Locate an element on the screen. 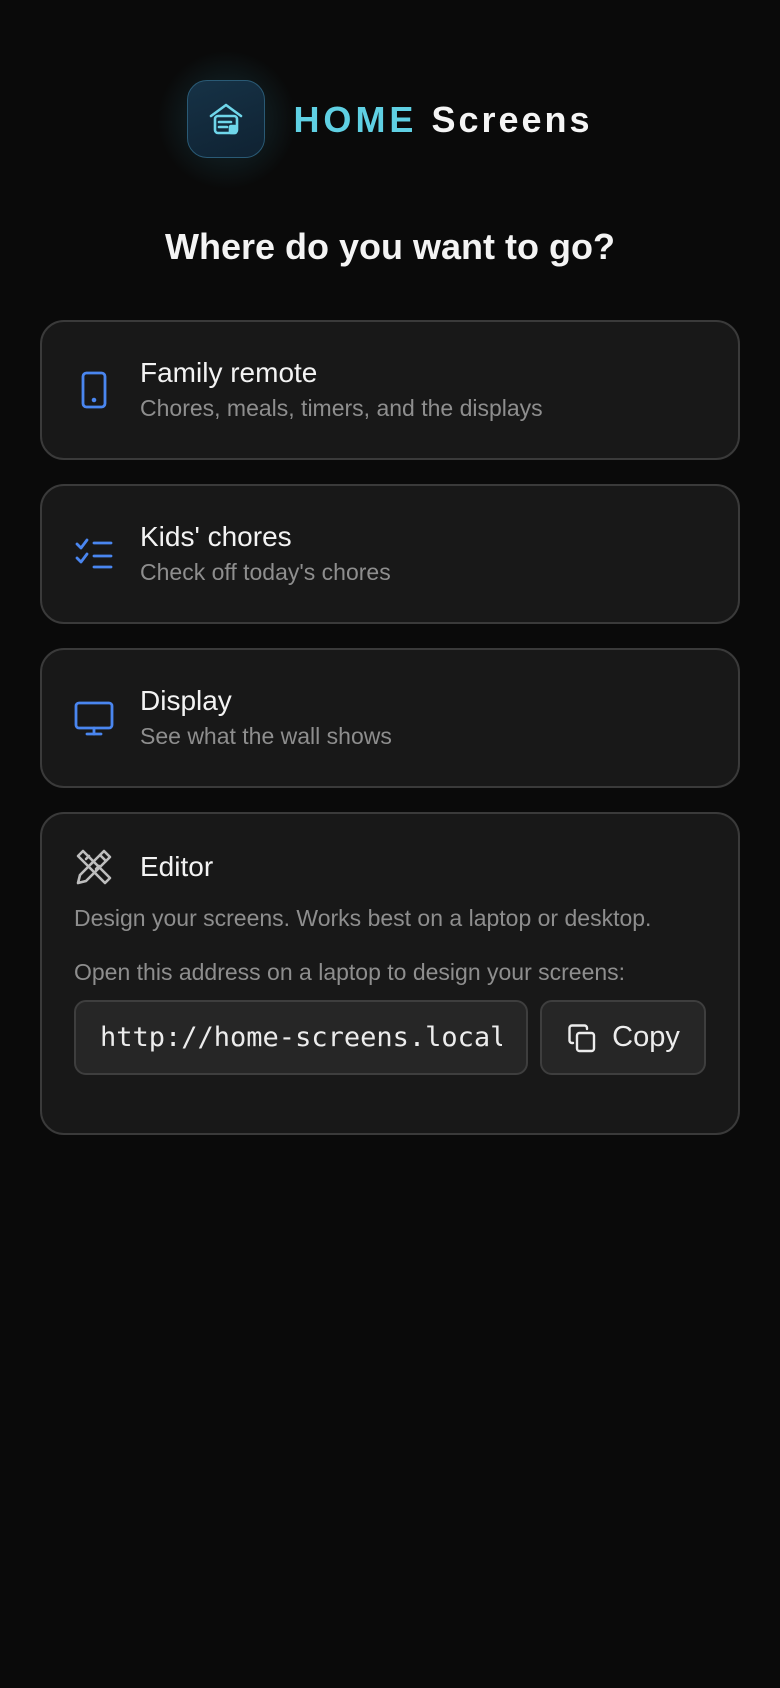  display-card: Display See what the wall shows is located at coordinates (390, 718).